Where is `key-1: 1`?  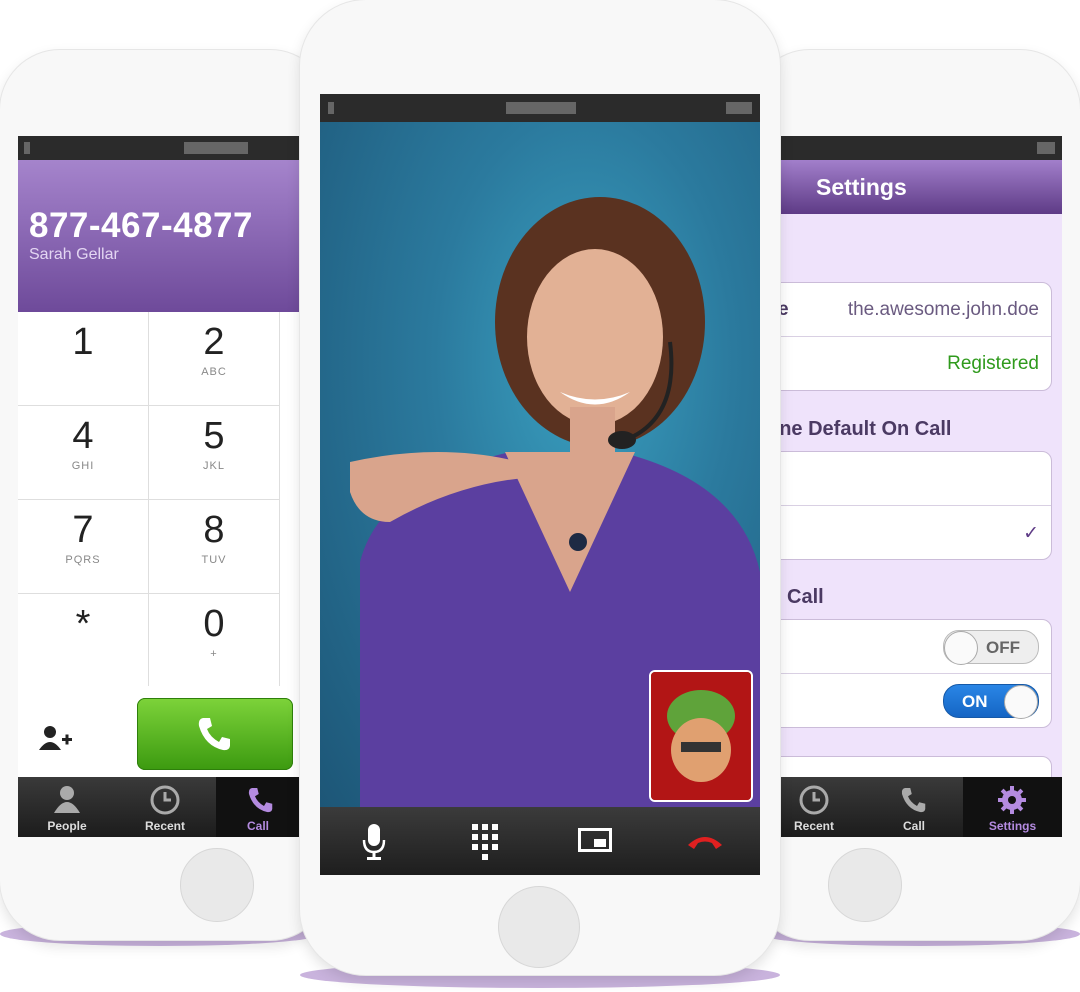
key-1: 1 is located at coordinates (83, 359).